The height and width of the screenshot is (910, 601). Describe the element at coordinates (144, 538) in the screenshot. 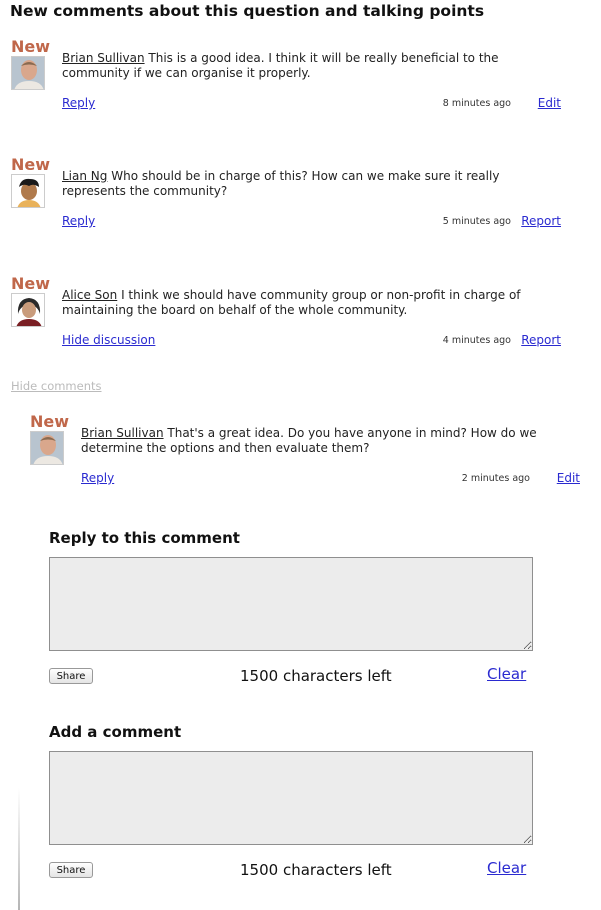

I see `reply-form-title: Reply to this comment` at that location.